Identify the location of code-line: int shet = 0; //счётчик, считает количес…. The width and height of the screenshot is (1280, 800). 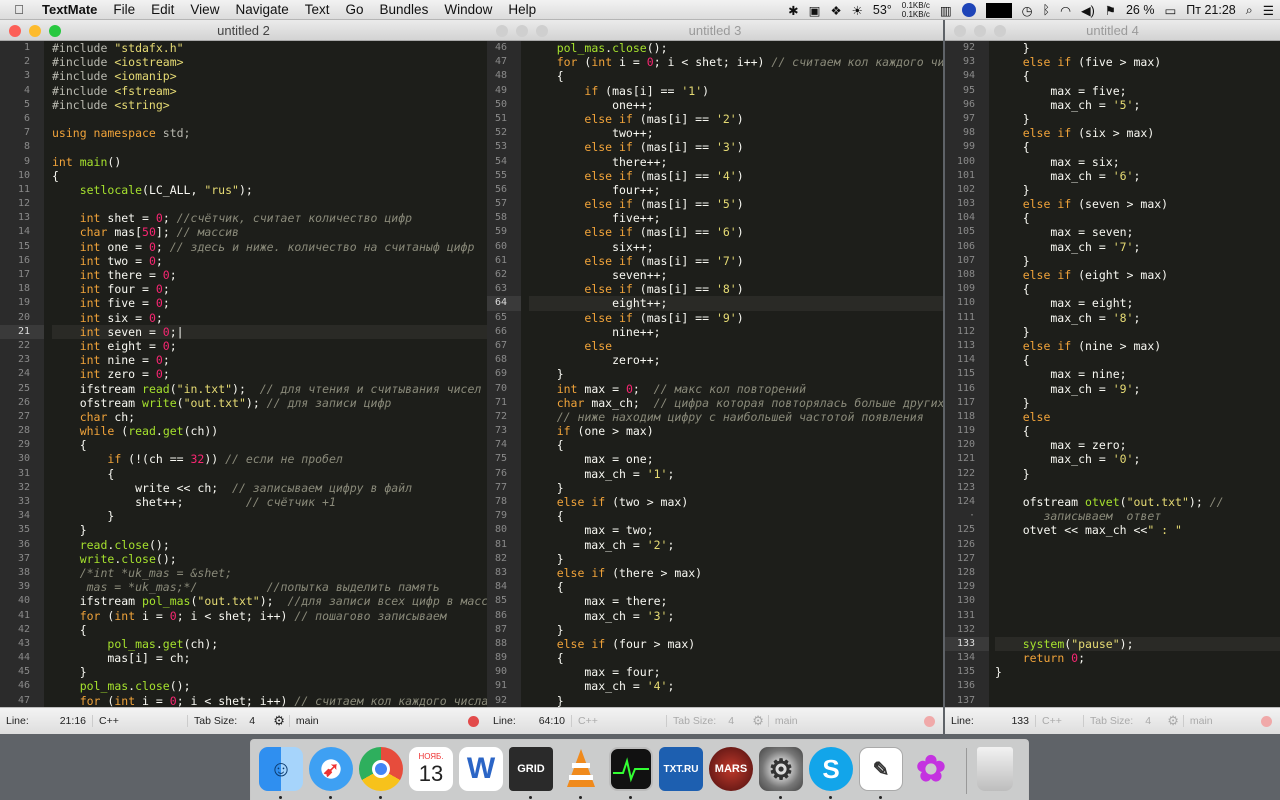
(269, 218).